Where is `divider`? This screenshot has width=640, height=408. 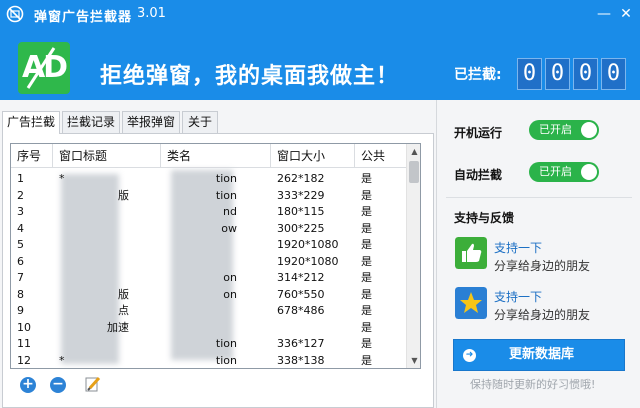 divider is located at coordinates (539, 197).